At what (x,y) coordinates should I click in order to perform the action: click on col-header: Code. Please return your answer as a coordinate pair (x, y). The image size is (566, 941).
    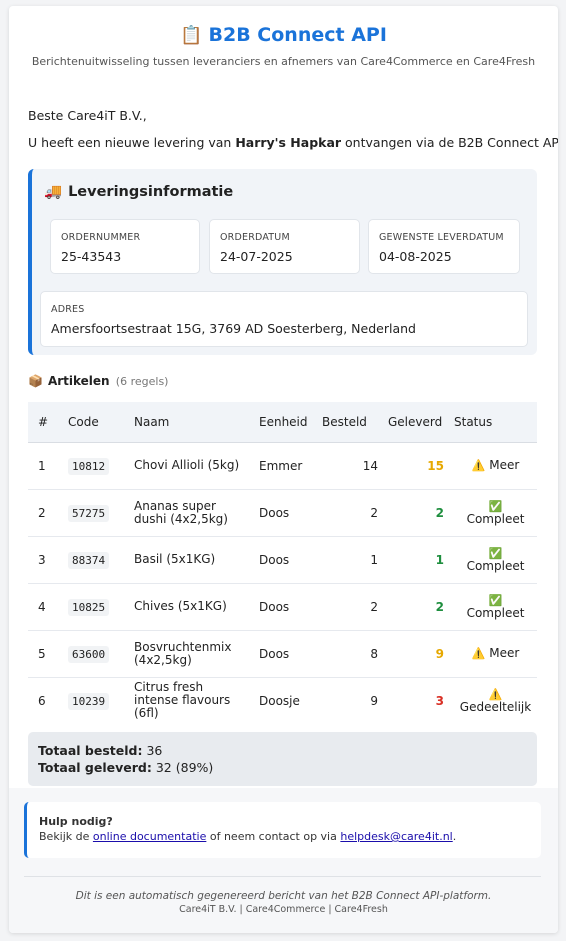
    Looking at the image, I should click on (91, 422).